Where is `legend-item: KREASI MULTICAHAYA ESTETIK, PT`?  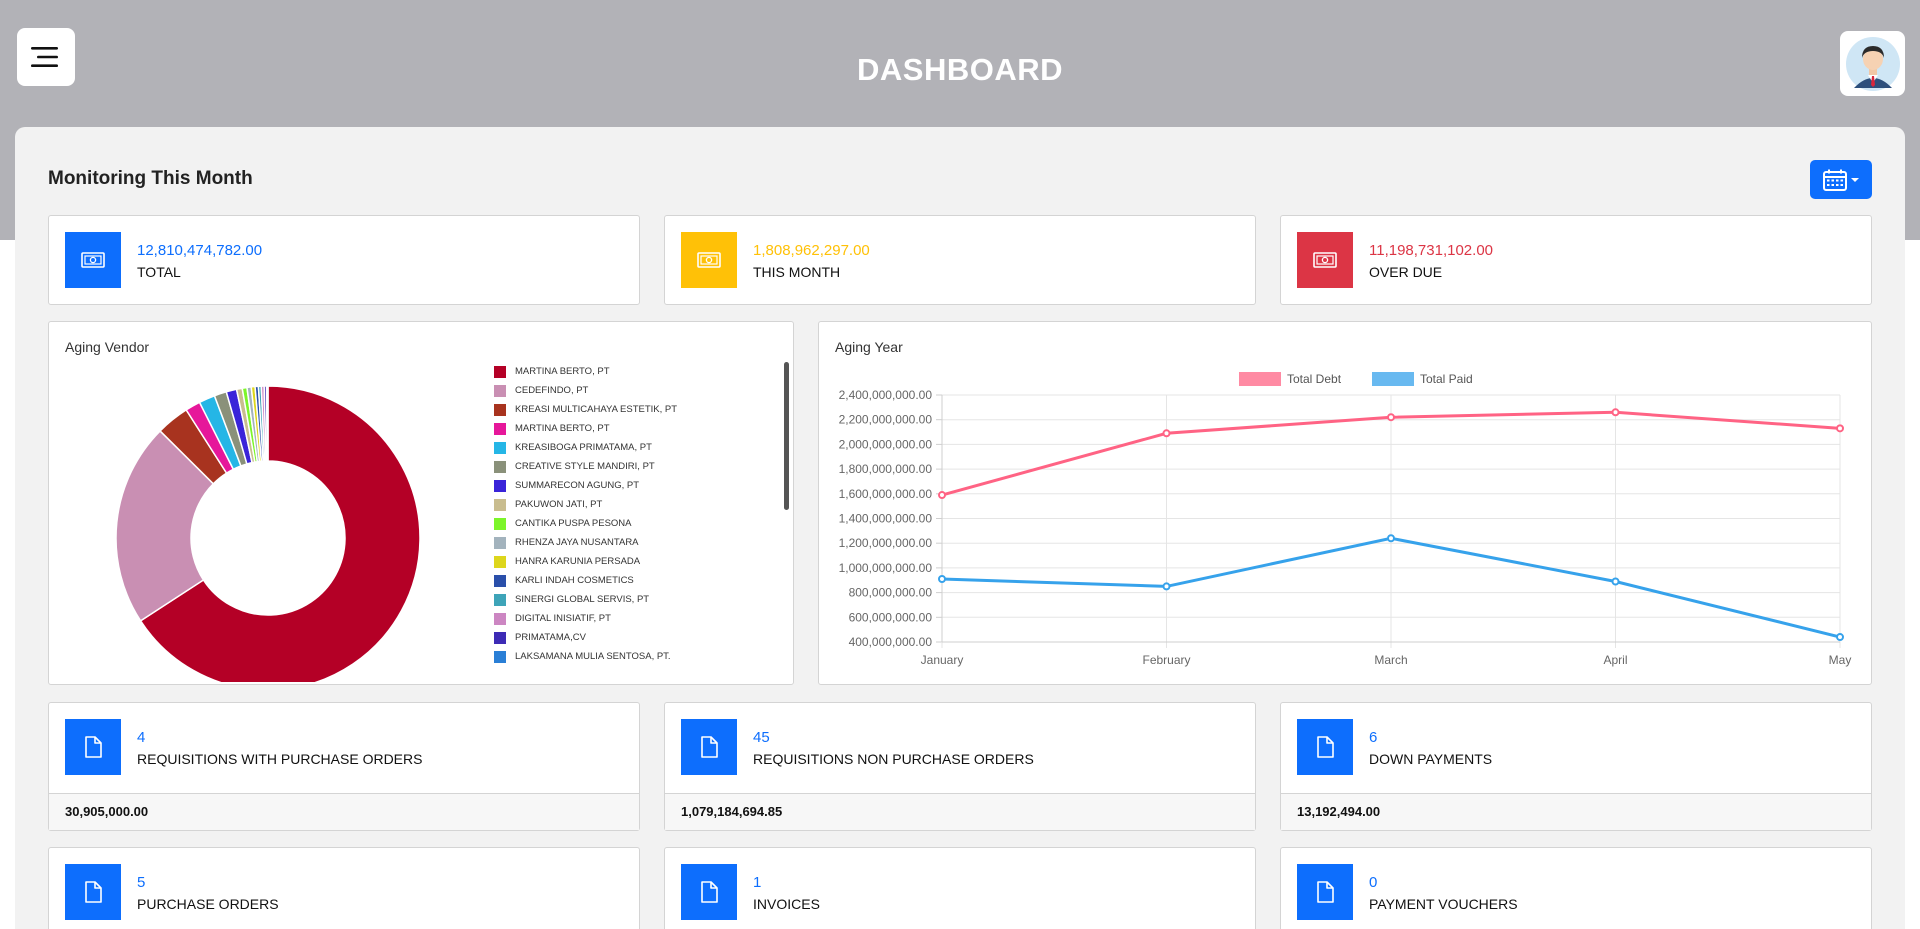
legend-item: KREASI MULTICAHAYA ESTETIK, PT is located at coordinates (643, 409).